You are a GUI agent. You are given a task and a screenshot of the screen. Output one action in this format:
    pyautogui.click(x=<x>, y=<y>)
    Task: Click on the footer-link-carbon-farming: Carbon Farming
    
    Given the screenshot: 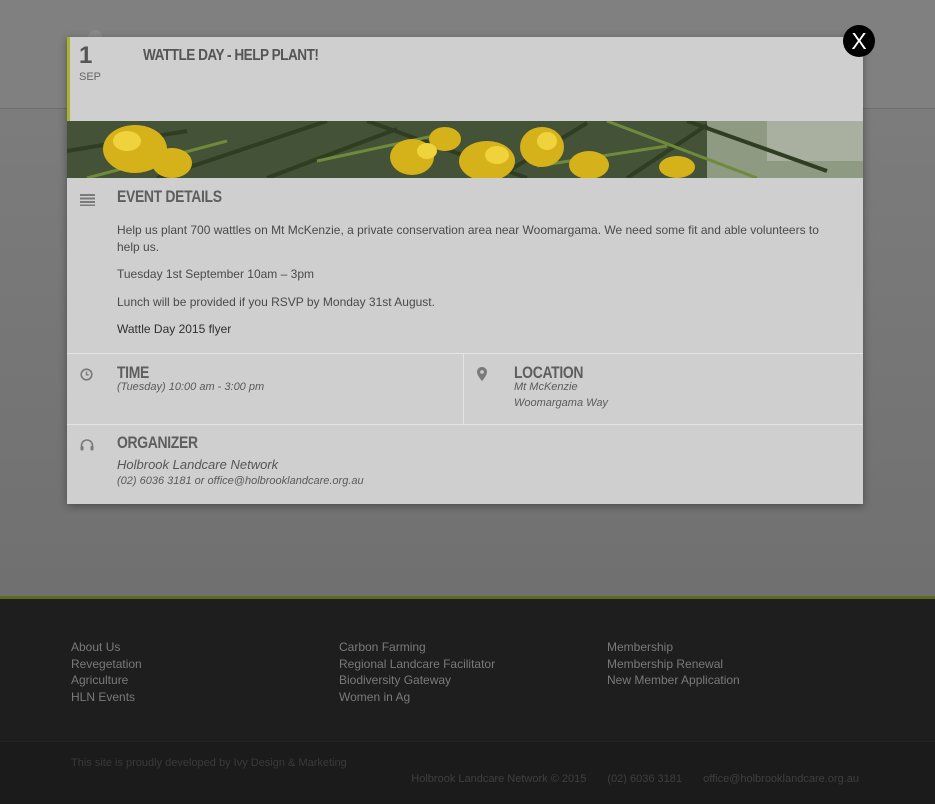 What is the action you would take?
    pyautogui.click(x=464, y=647)
    